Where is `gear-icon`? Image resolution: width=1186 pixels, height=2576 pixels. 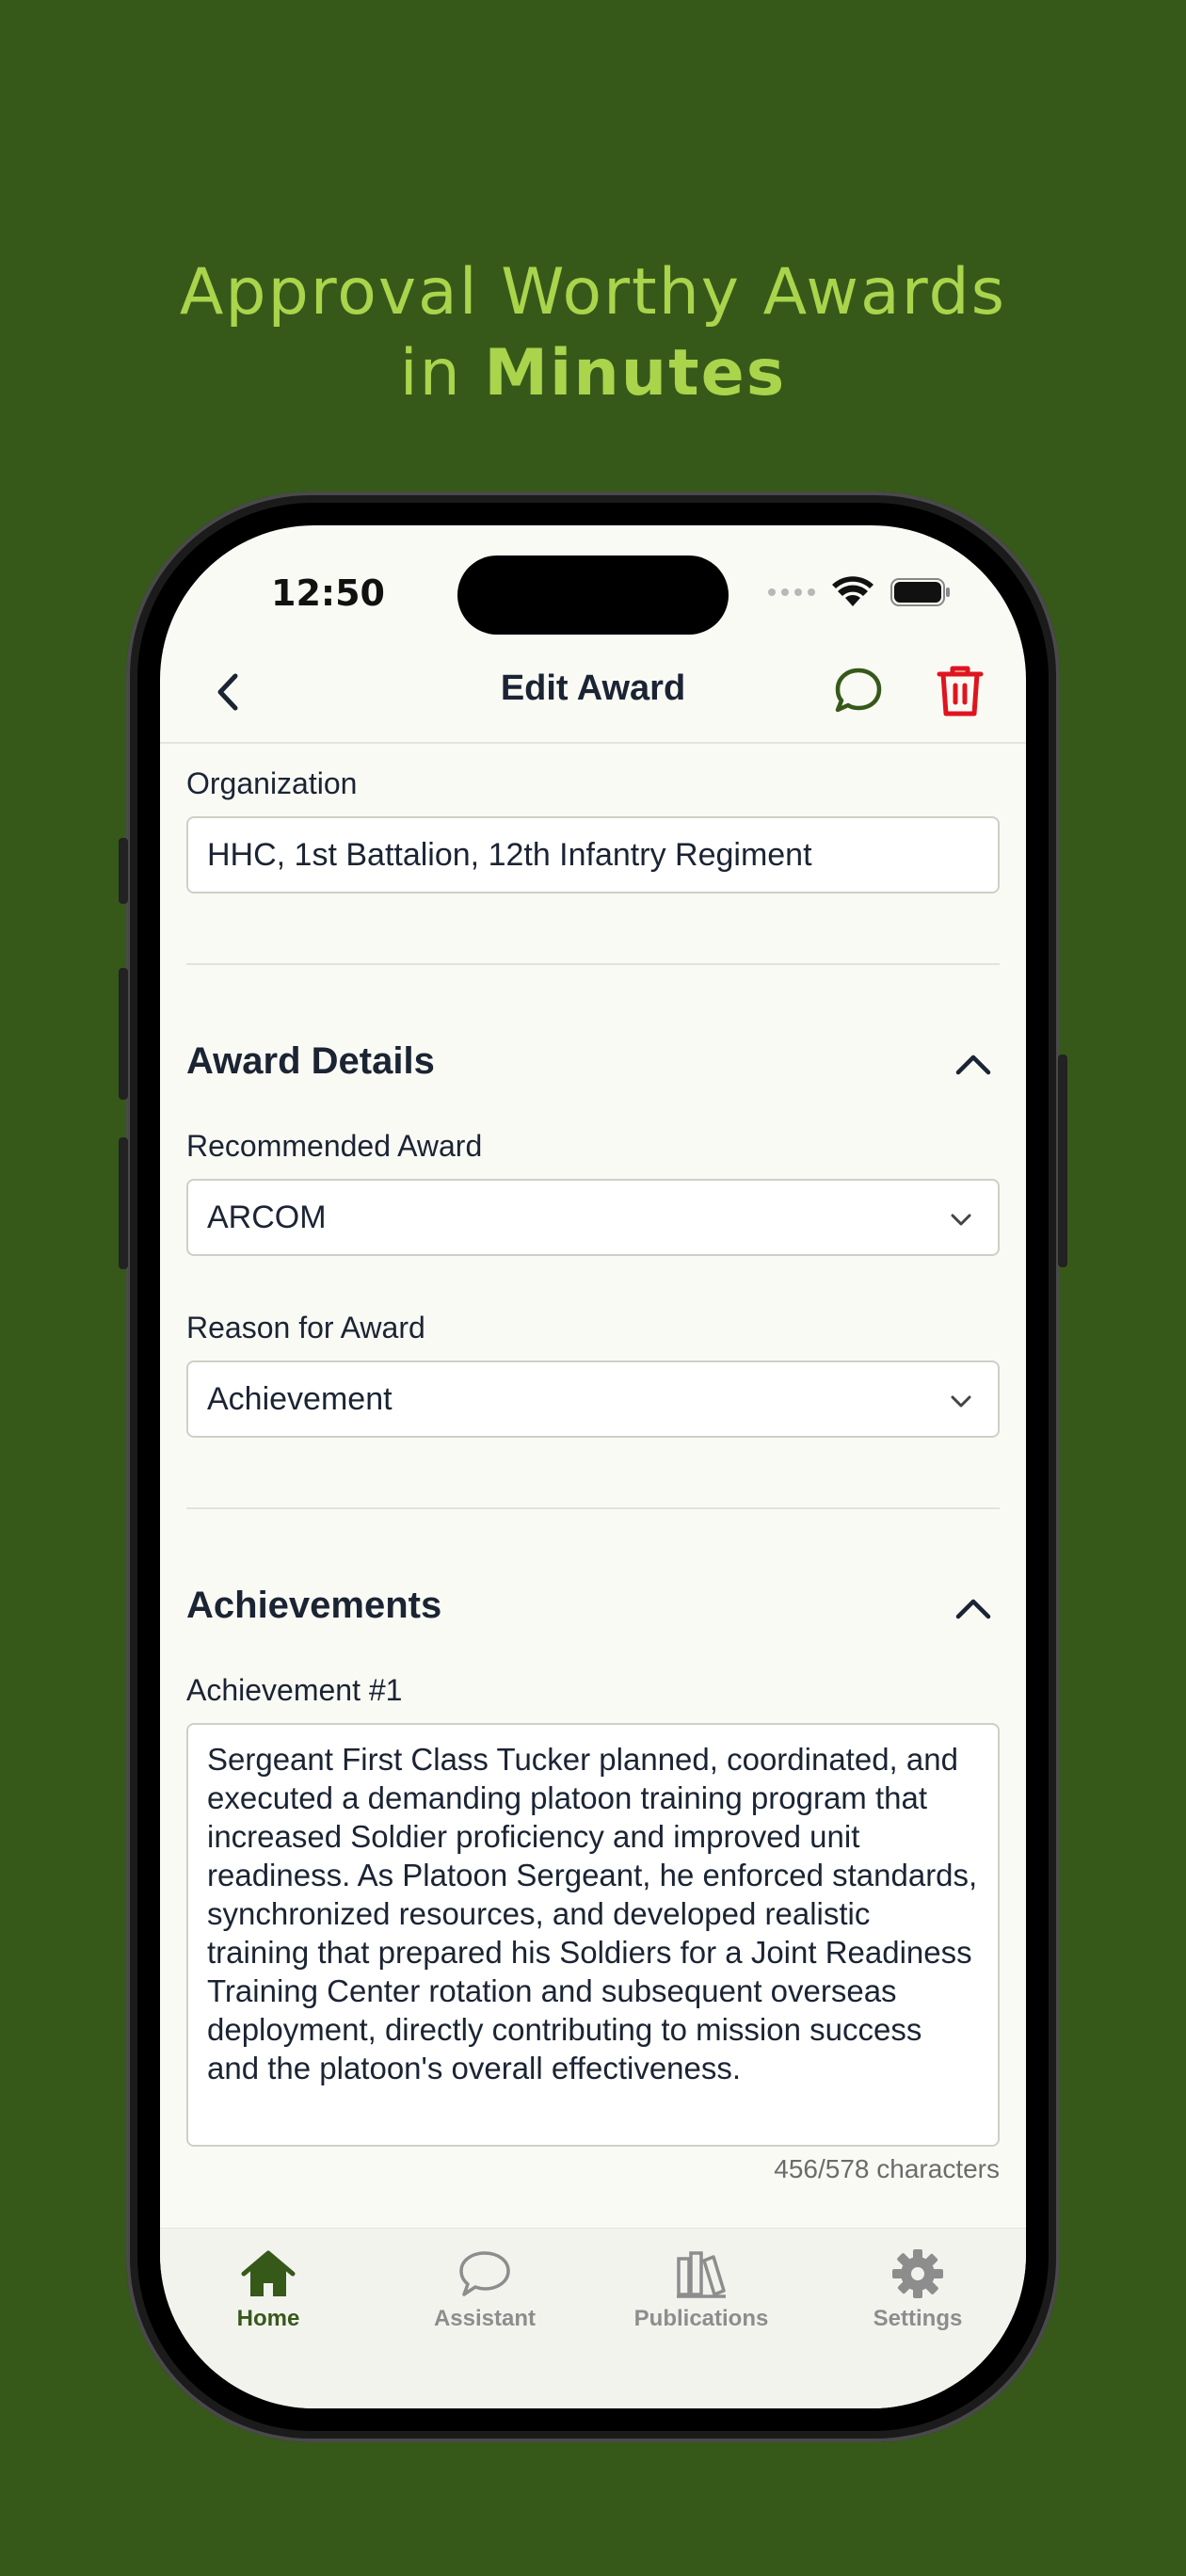 gear-icon is located at coordinates (917, 2273).